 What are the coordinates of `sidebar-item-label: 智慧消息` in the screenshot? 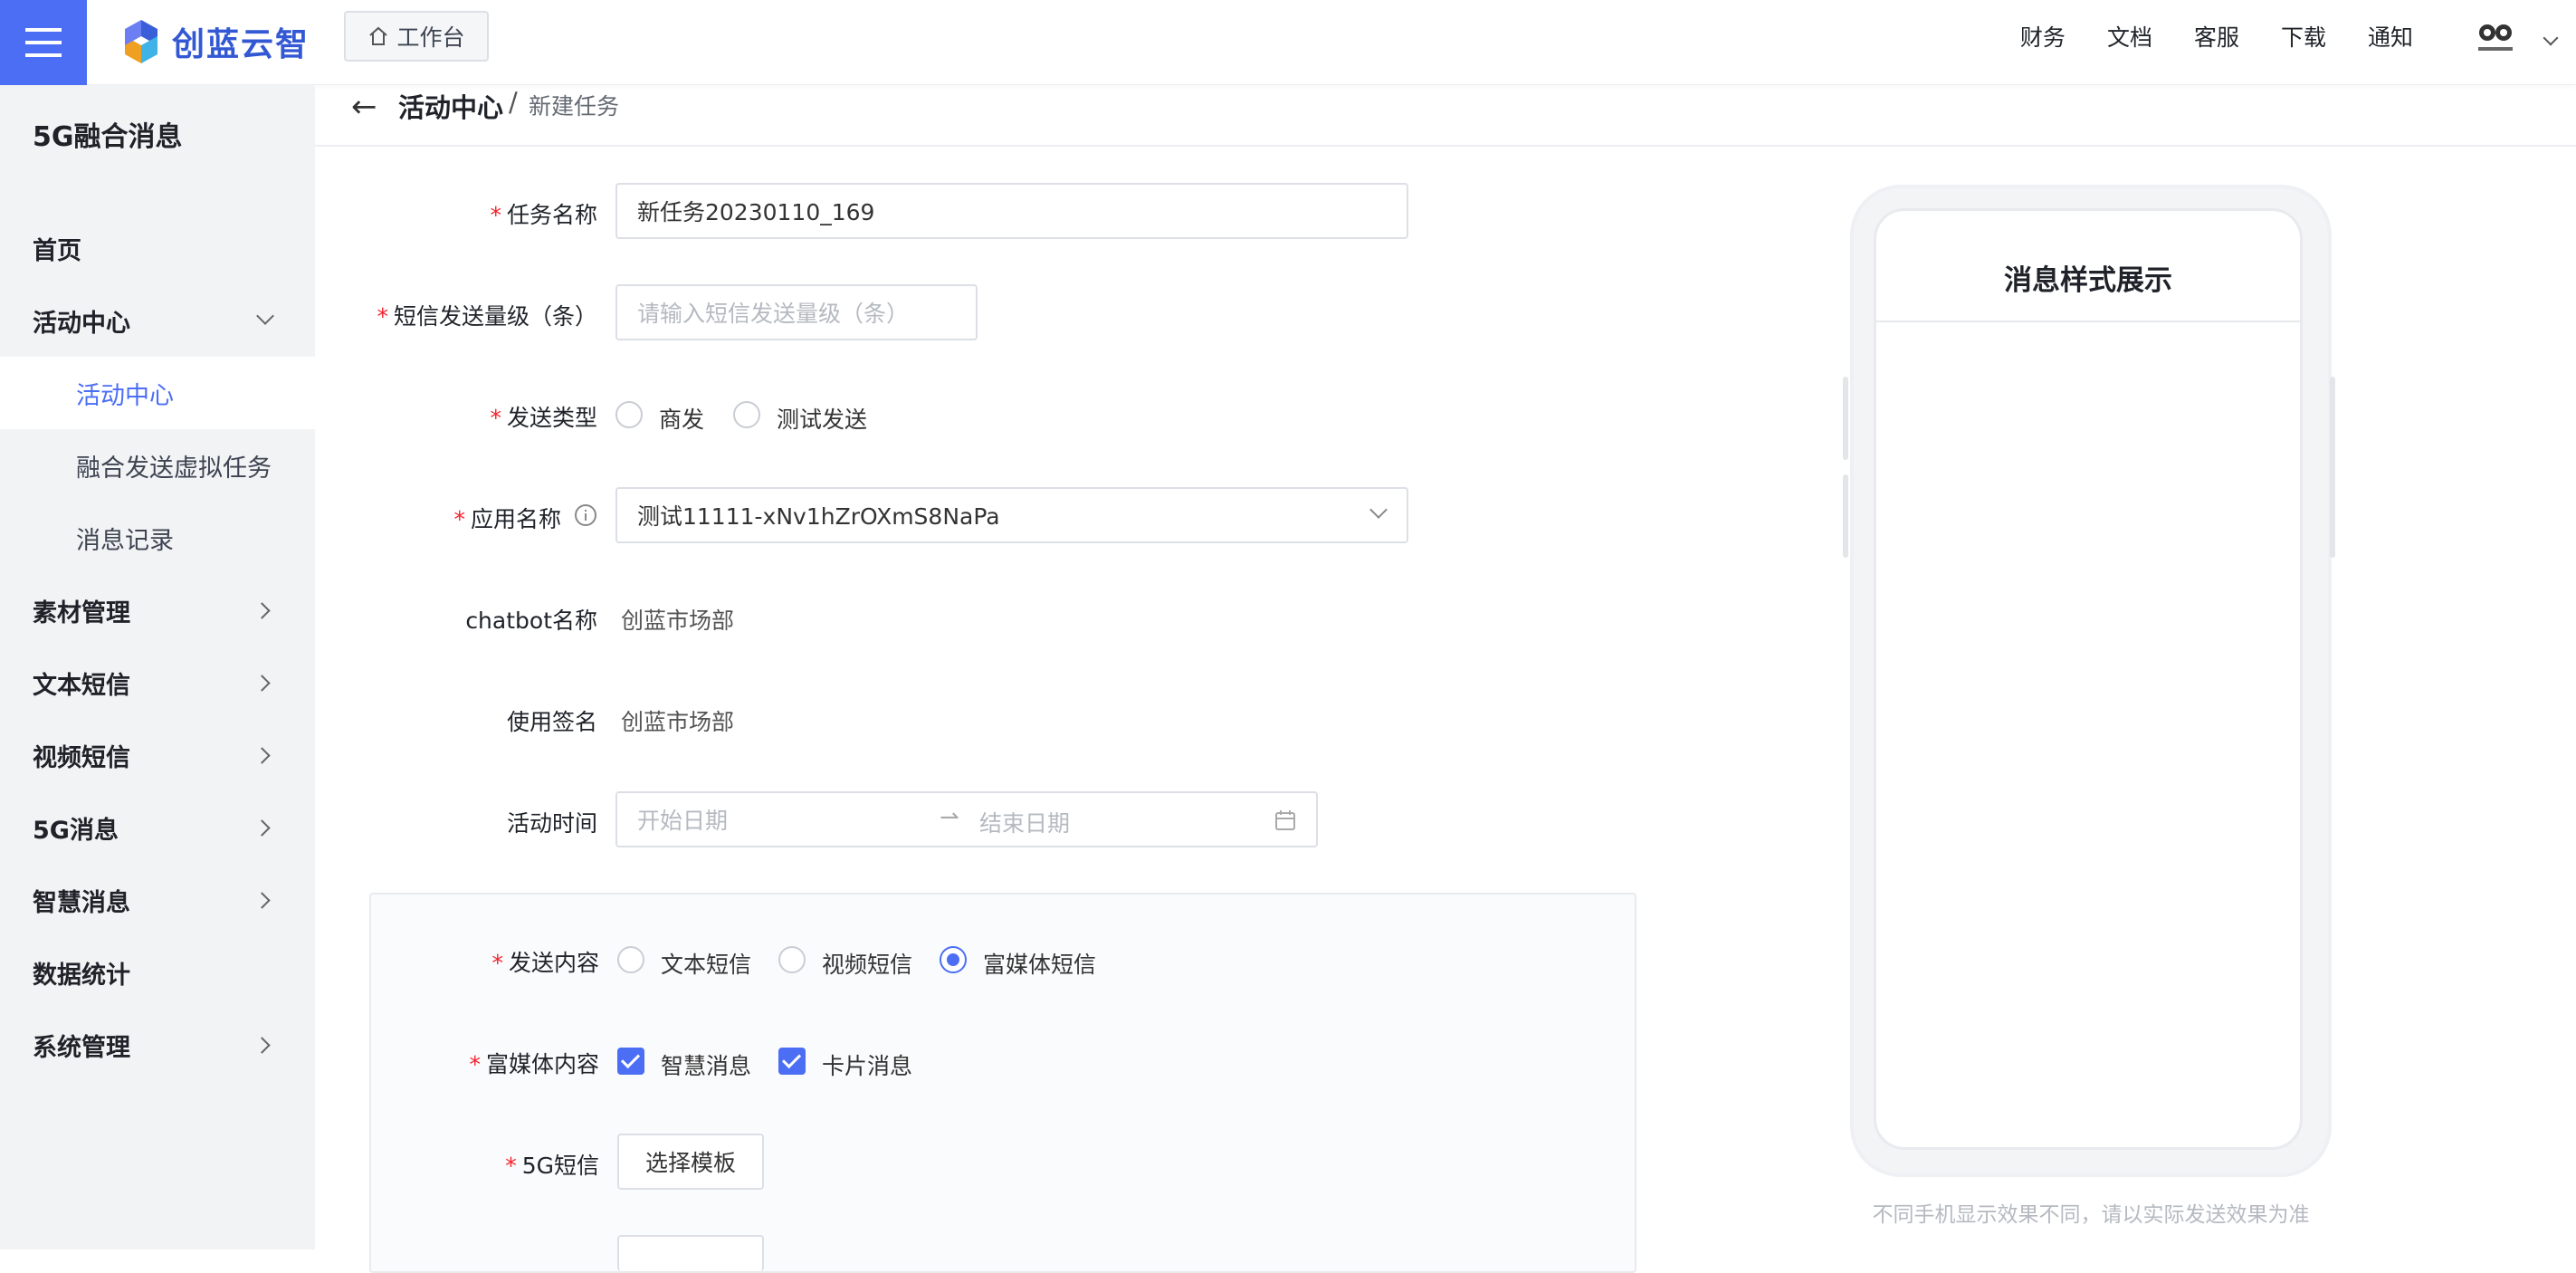 It's located at (81, 903).